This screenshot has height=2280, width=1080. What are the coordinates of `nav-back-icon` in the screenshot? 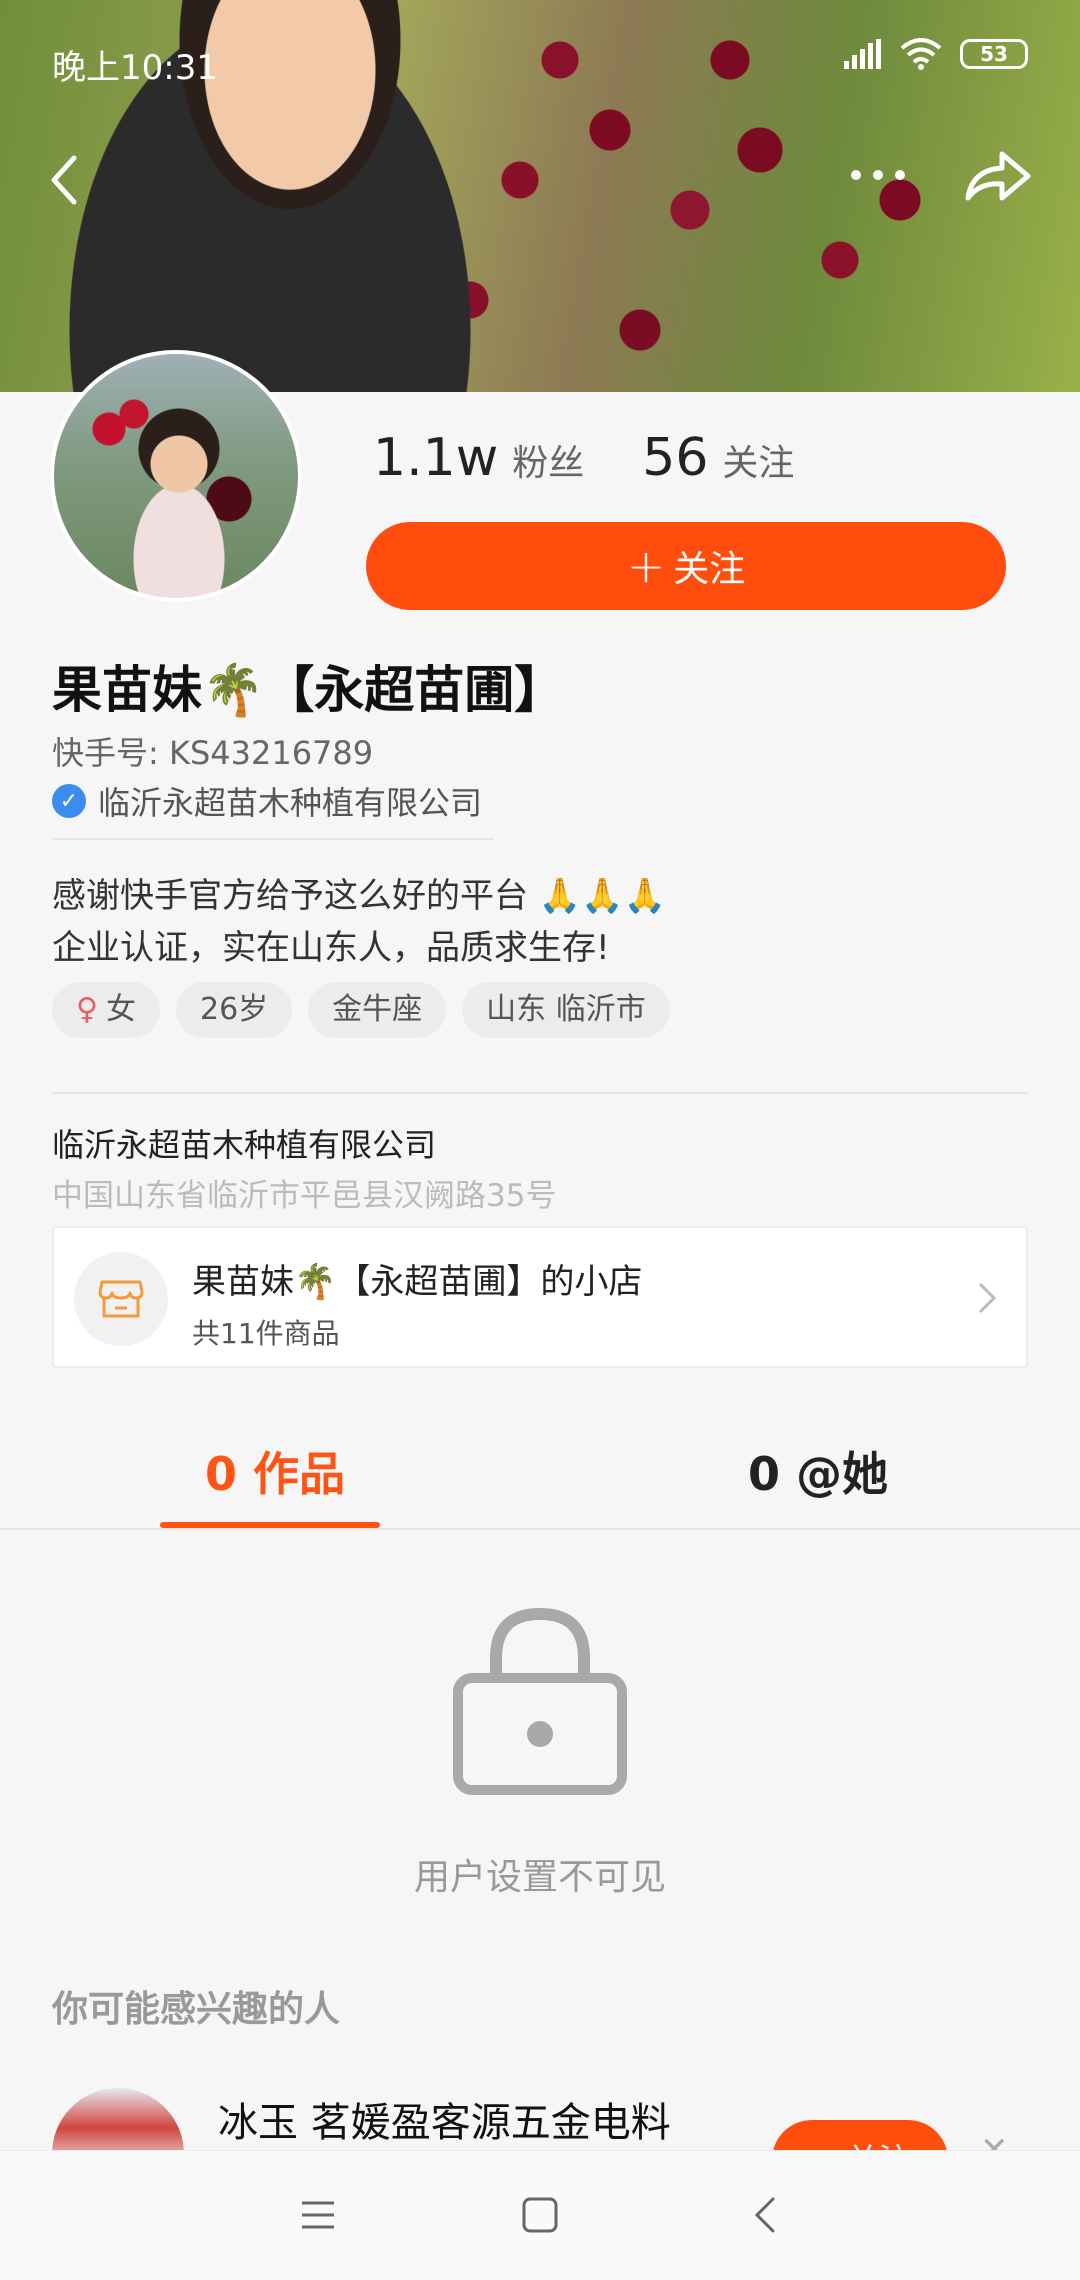 It's located at (767, 2215).